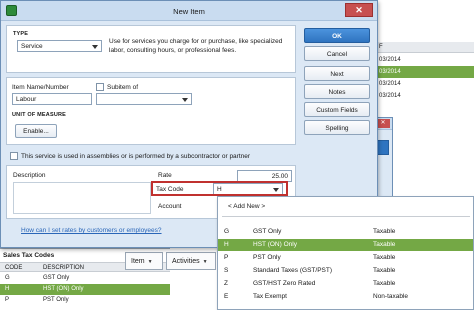 This screenshot has height=310, width=474. What do you see at coordinates (345, 258) in the screenshot?
I see `dropdown-option: P PST Only Taxable` at bounding box center [345, 258].